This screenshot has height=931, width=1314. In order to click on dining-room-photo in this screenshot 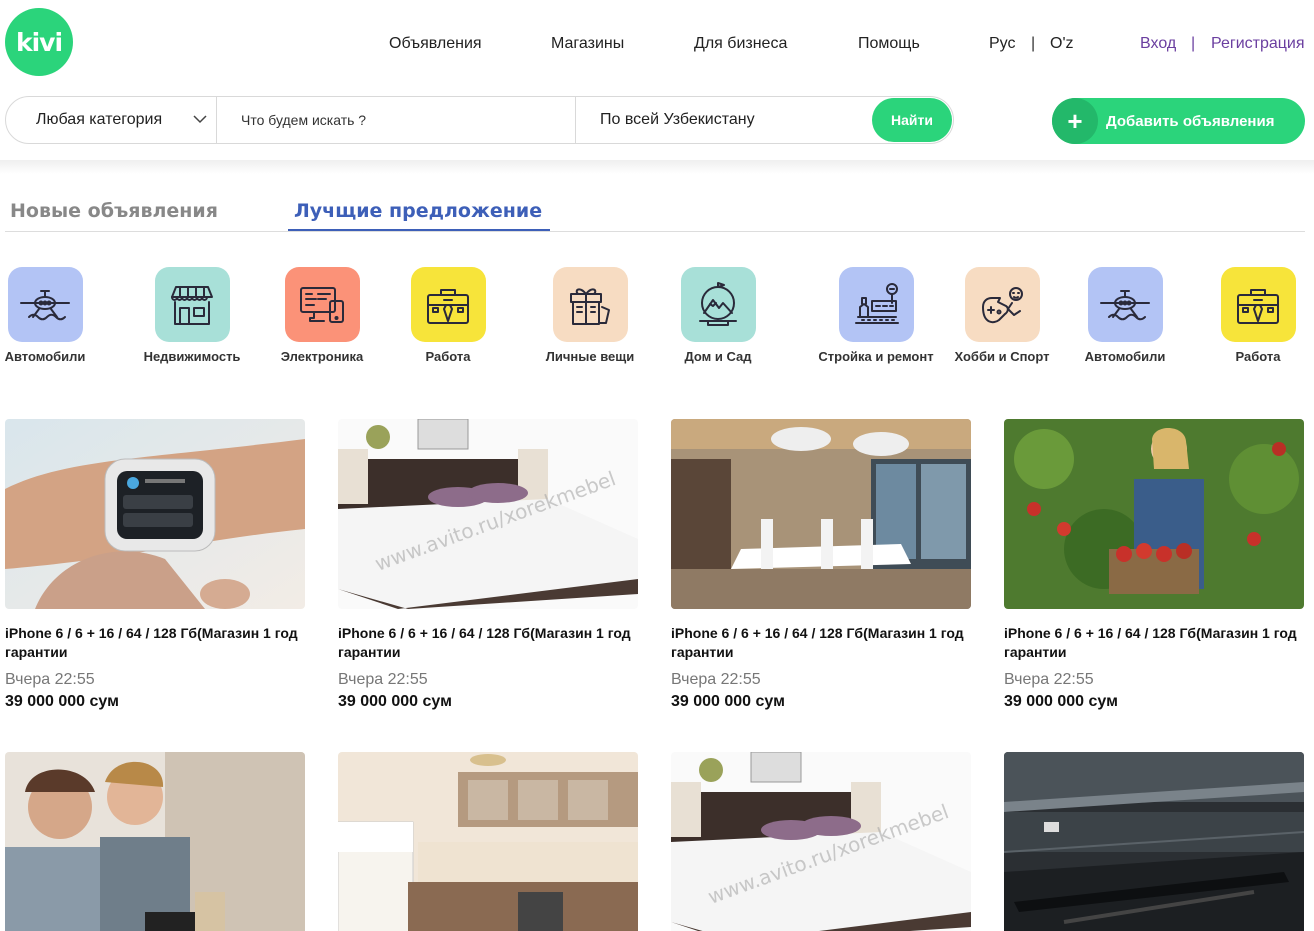, I will do `click(821, 514)`.